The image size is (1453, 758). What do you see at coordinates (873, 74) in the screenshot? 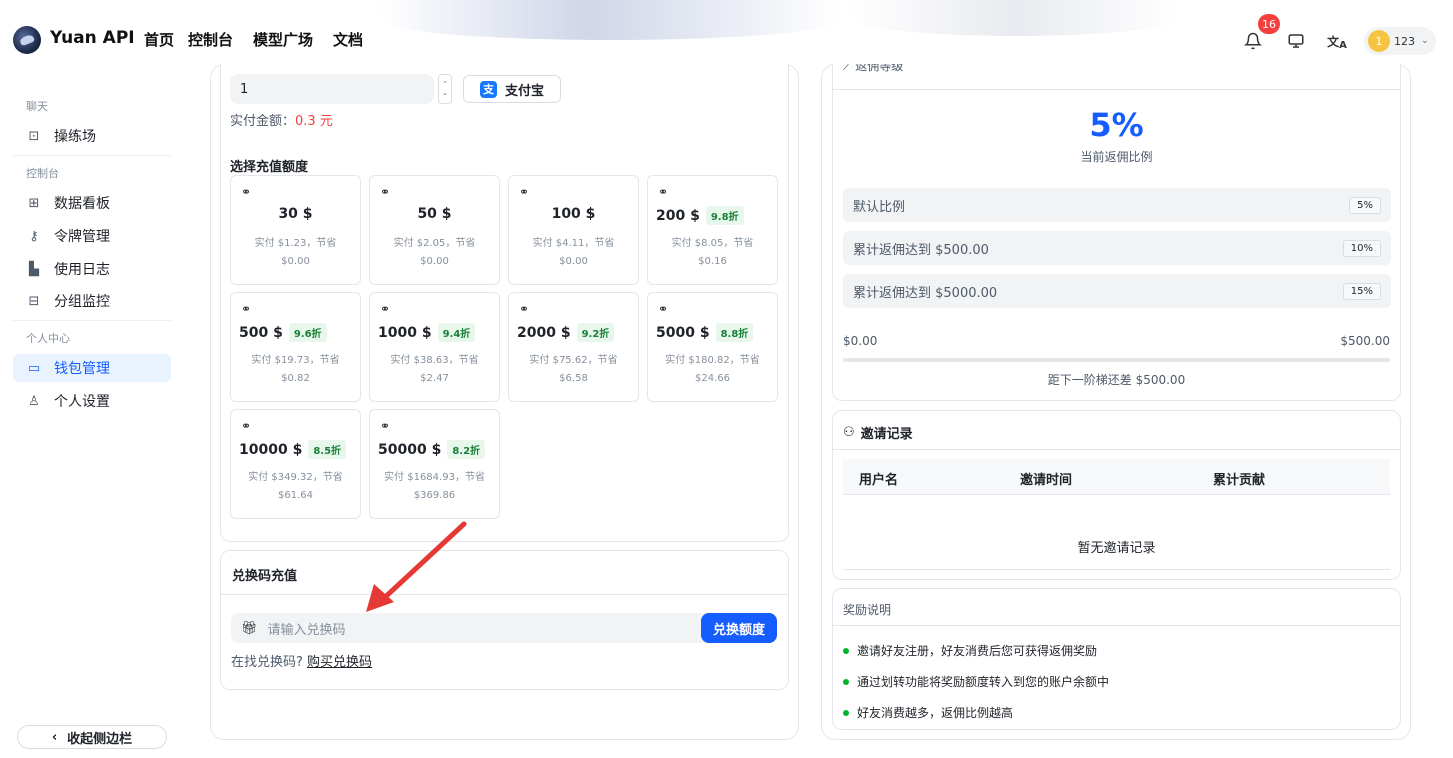
I see `rebate-header: ⟋ 返佣等级` at bounding box center [873, 74].